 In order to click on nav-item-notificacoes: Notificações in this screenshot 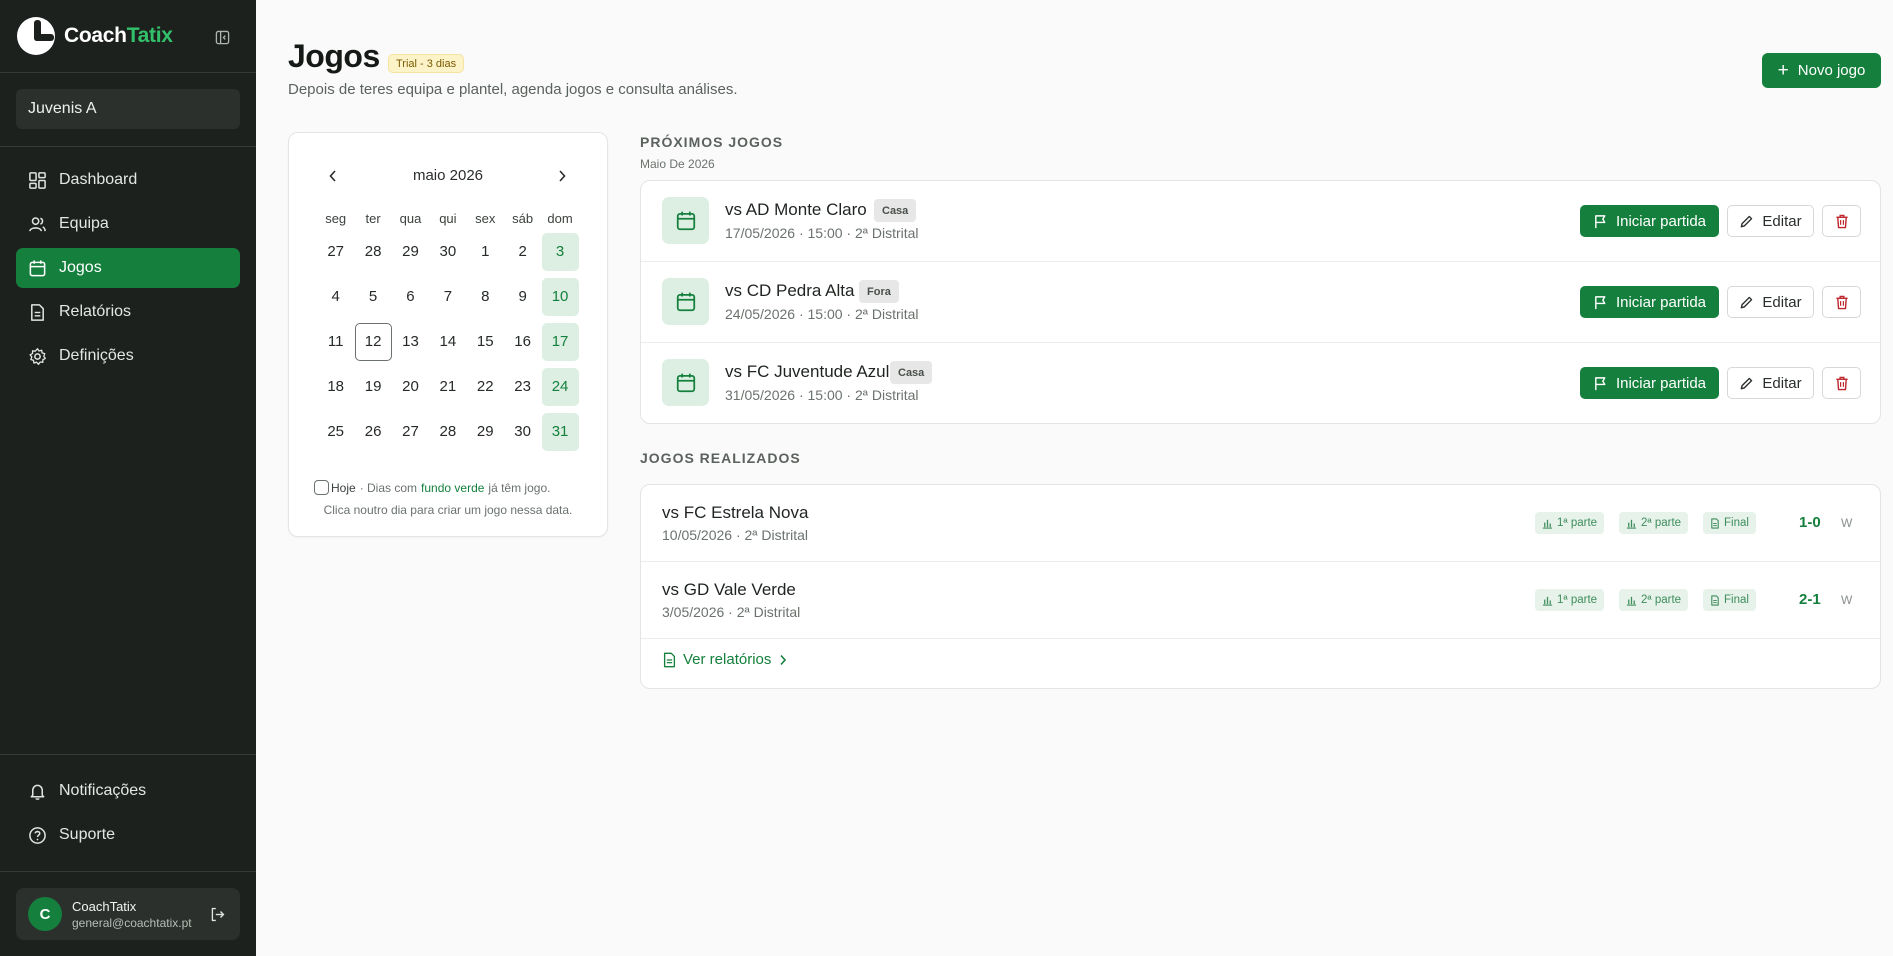, I will do `click(128, 791)`.